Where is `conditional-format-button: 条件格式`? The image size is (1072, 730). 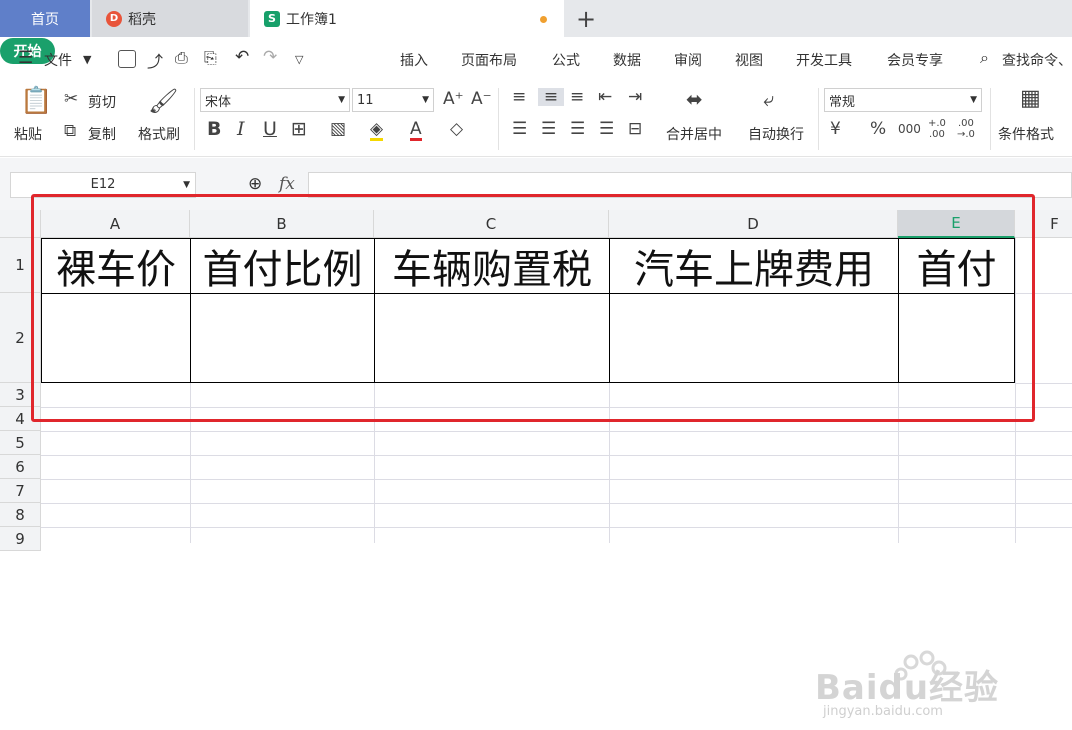
conditional-format-button: 条件格式 is located at coordinates (1026, 134).